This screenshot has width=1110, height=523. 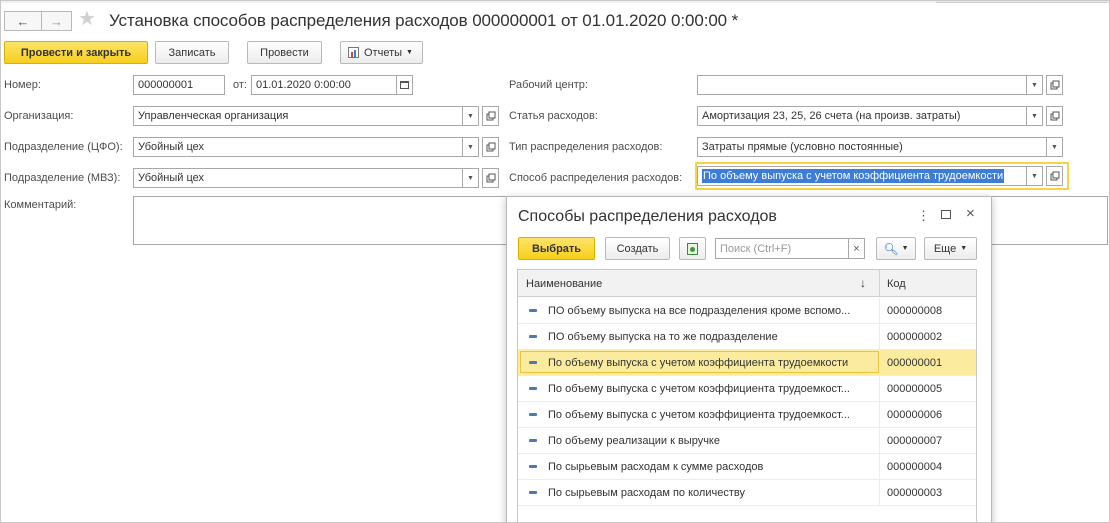 I want to click on back-button: ←, so click(x=23, y=21).